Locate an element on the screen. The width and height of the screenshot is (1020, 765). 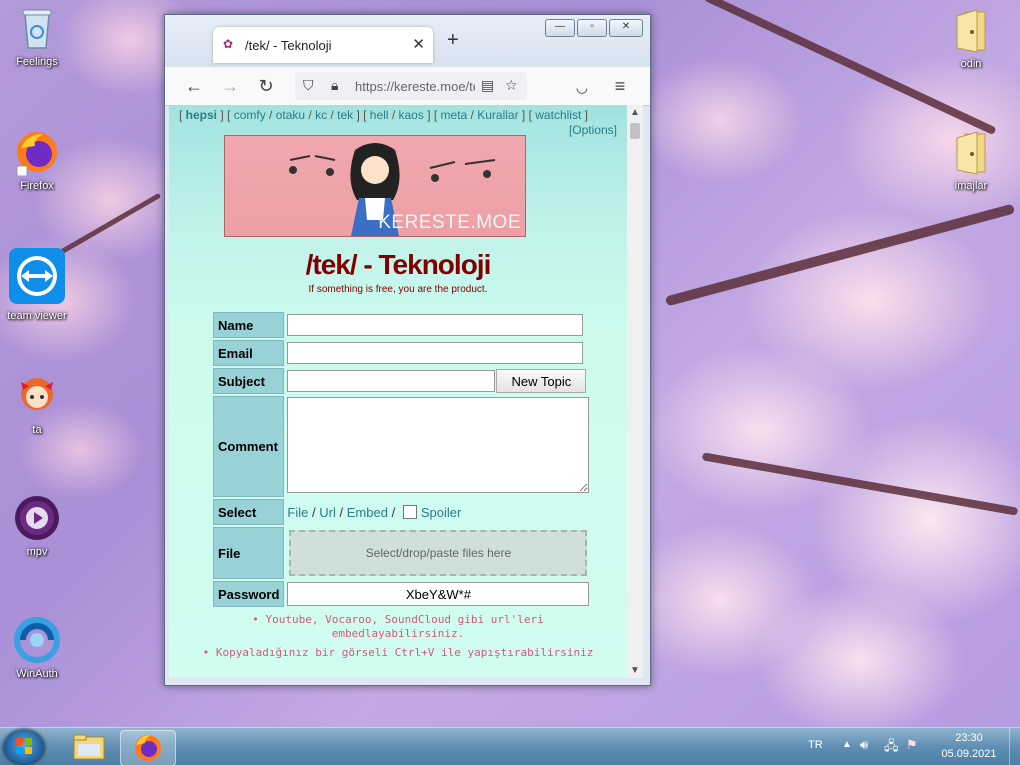
desktop-icon-mpv: mpv is located at coordinates (37, 526).